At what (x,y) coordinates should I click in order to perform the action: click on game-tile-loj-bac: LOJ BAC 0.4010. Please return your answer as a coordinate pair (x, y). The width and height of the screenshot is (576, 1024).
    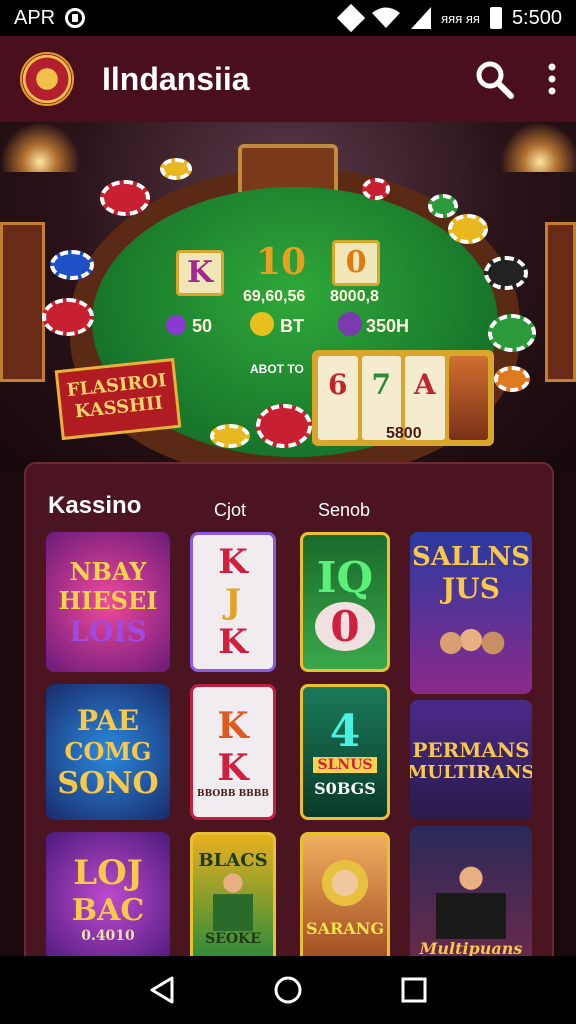
    Looking at the image, I should click on (108, 896).